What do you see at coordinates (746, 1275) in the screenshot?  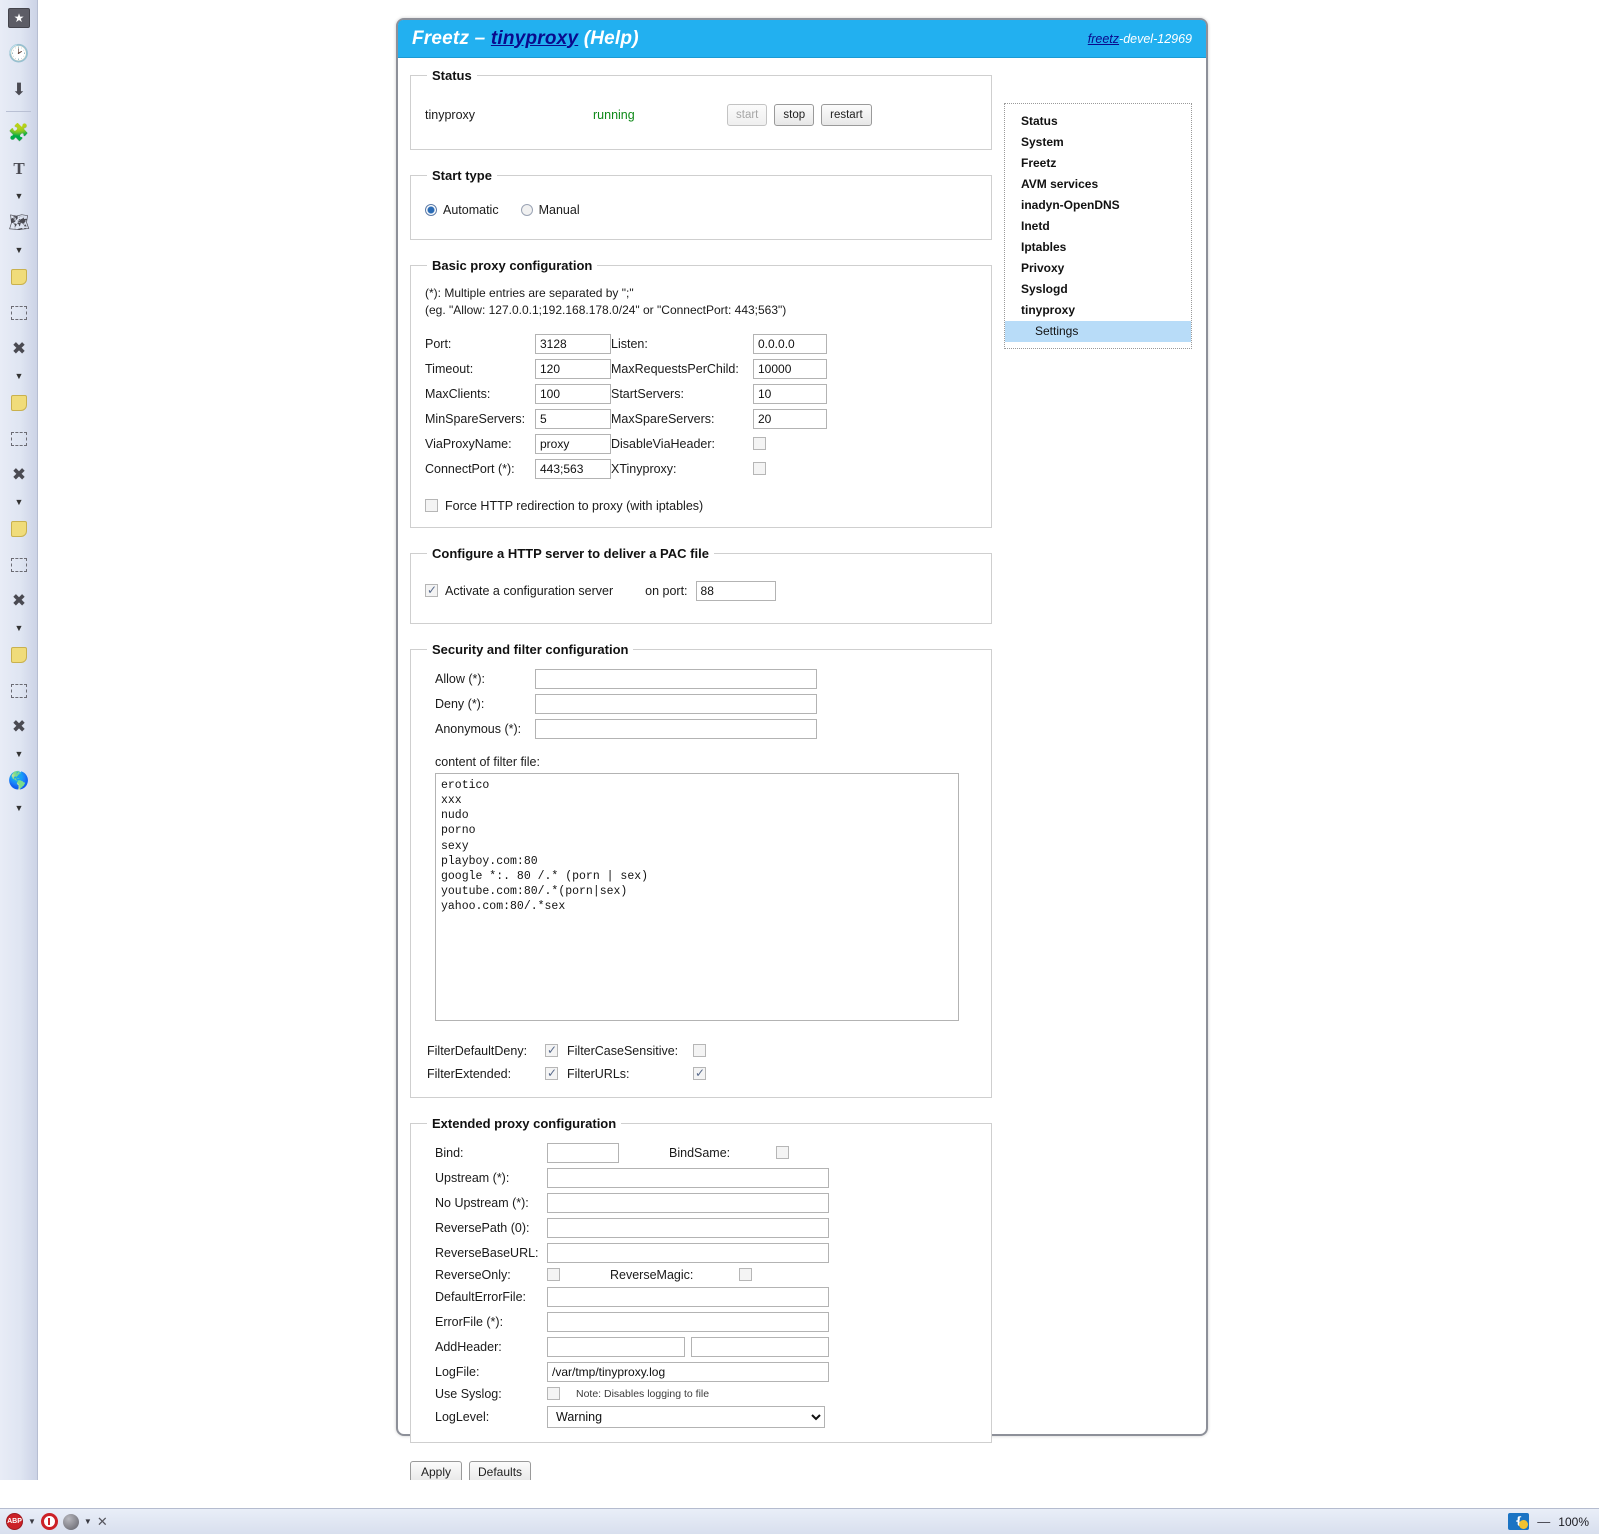 I see `reversemagic-checkbox` at bounding box center [746, 1275].